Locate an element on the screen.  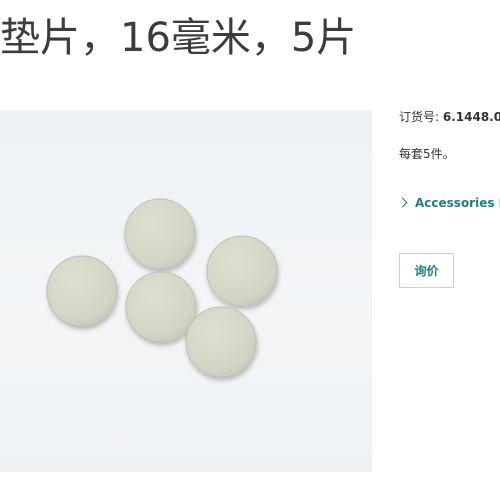
chevron-right-icon is located at coordinates (403, 202).